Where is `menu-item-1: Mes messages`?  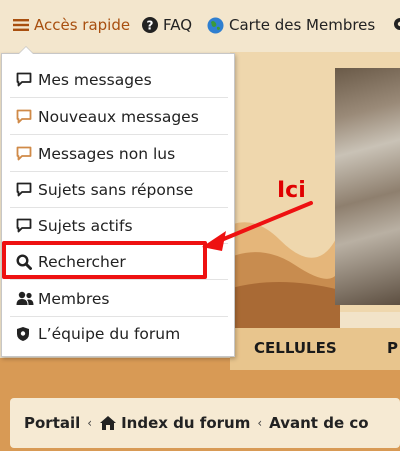
menu-item-1: Mes messages is located at coordinates (119, 80).